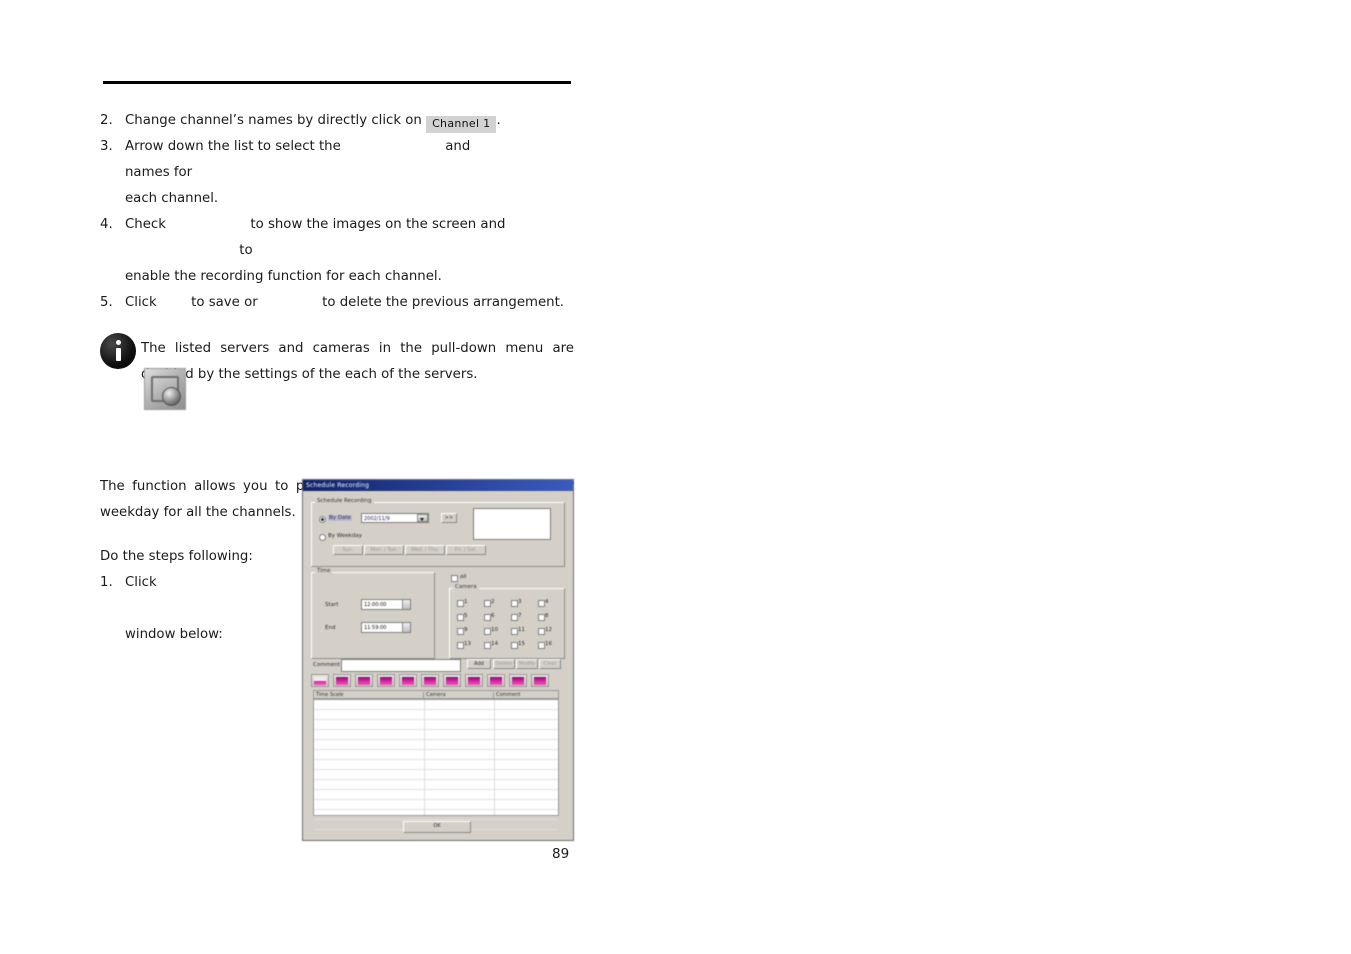  Describe the element at coordinates (401, 665) in the screenshot. I see `comment-input` at that location.